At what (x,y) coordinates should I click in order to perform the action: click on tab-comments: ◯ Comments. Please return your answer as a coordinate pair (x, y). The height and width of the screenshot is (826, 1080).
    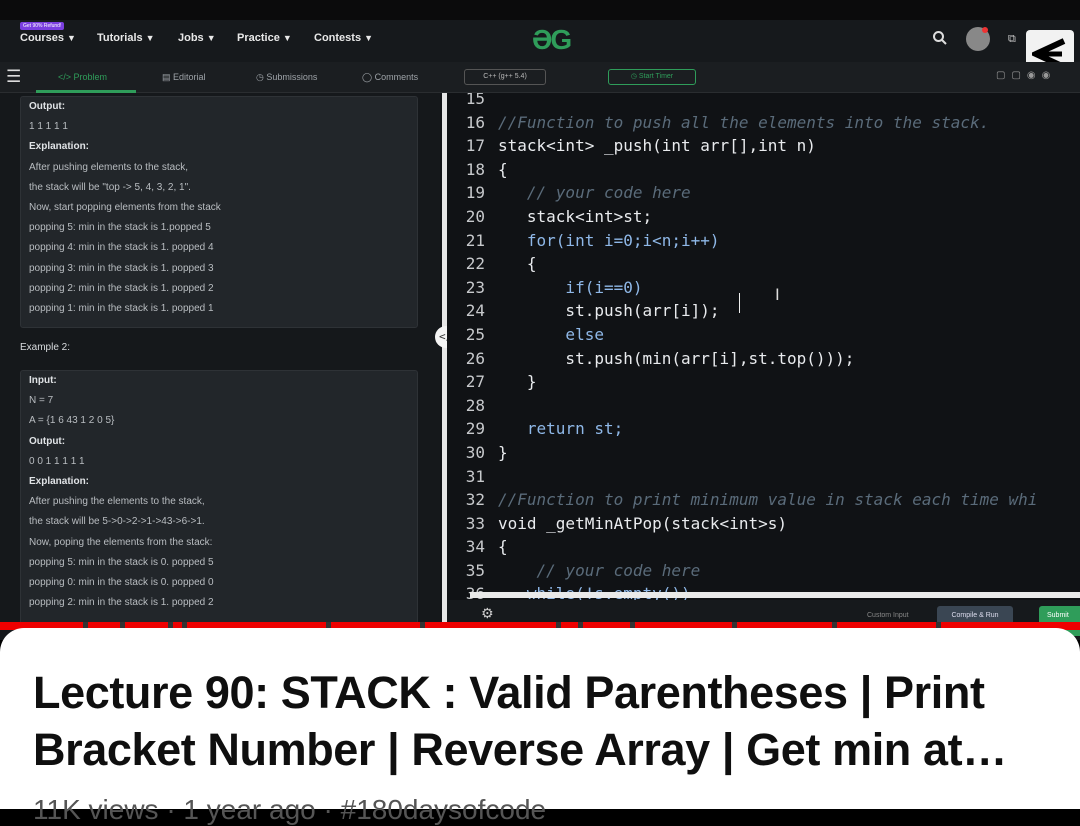
    Looking at the image, I should click on (390, 77).